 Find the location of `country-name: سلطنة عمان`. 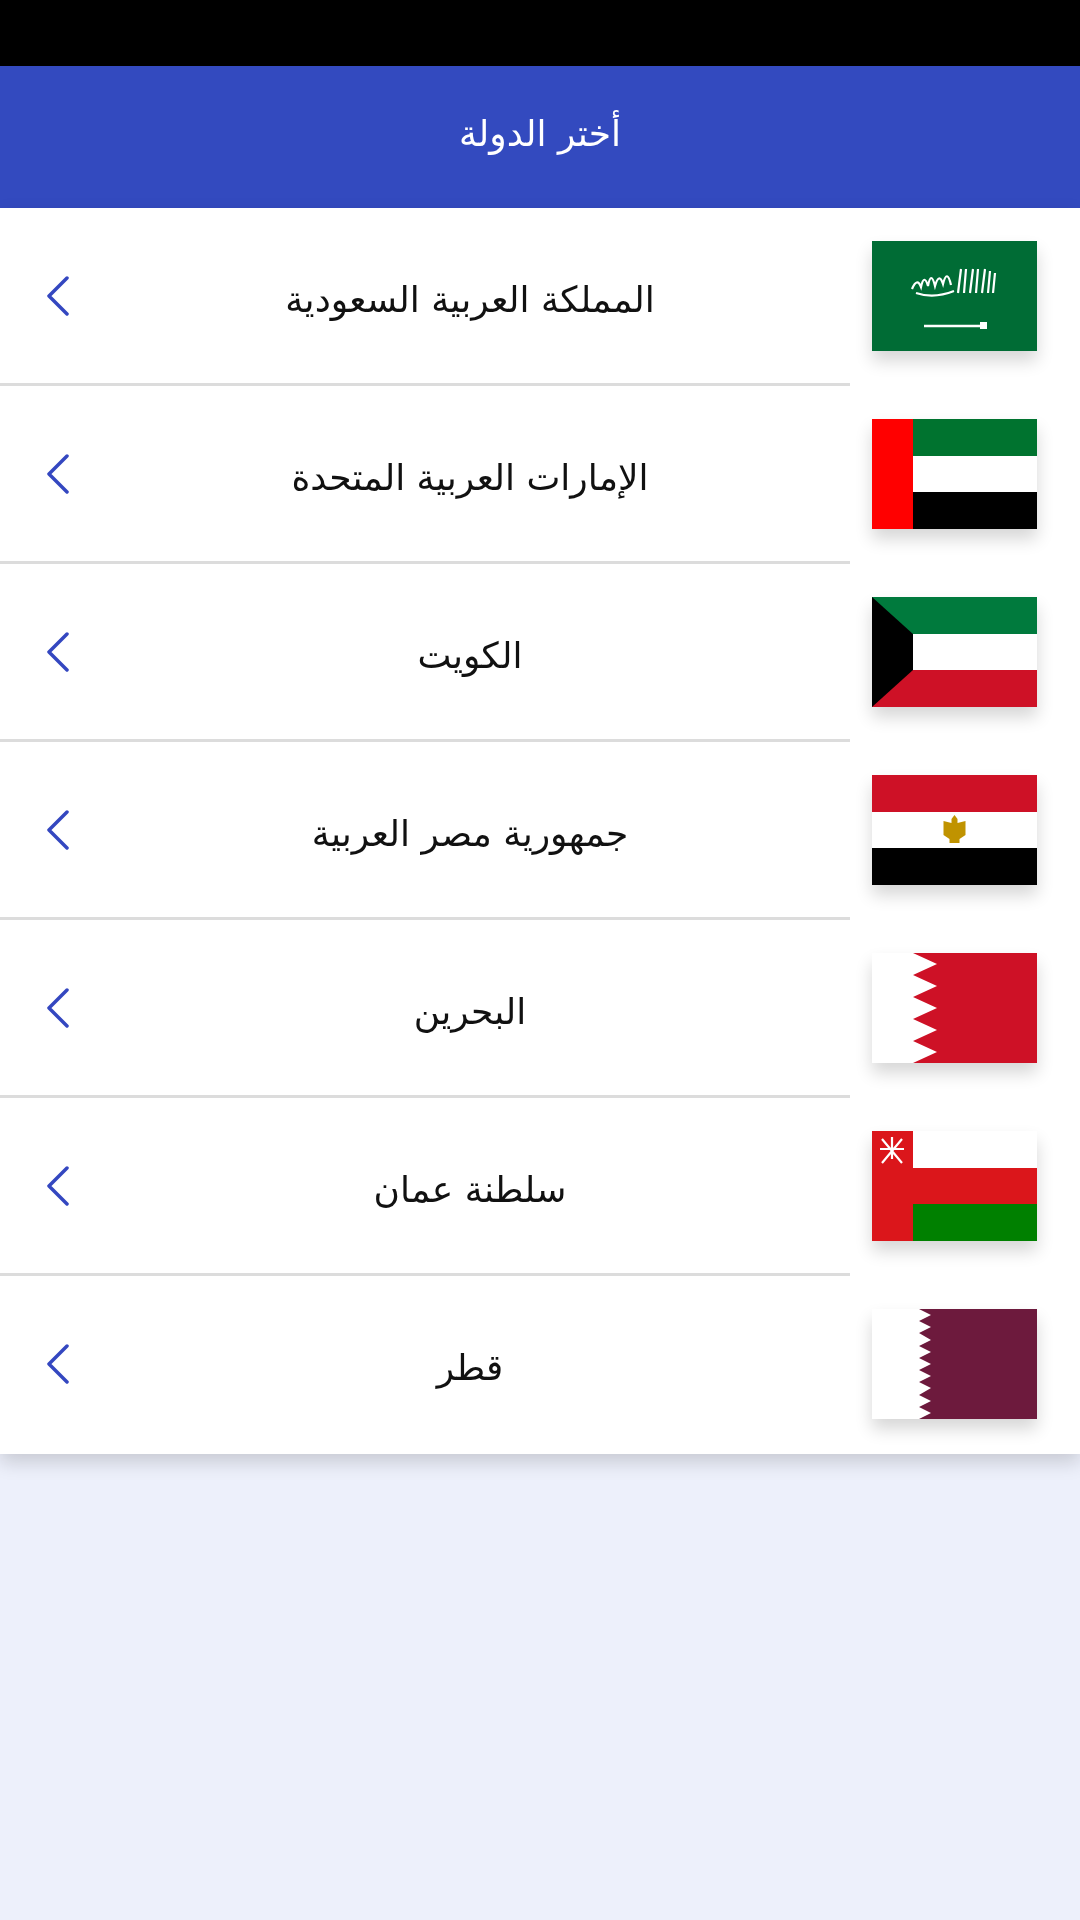

country-name: سلطنة عمان is located at coordinates (470, 1189).